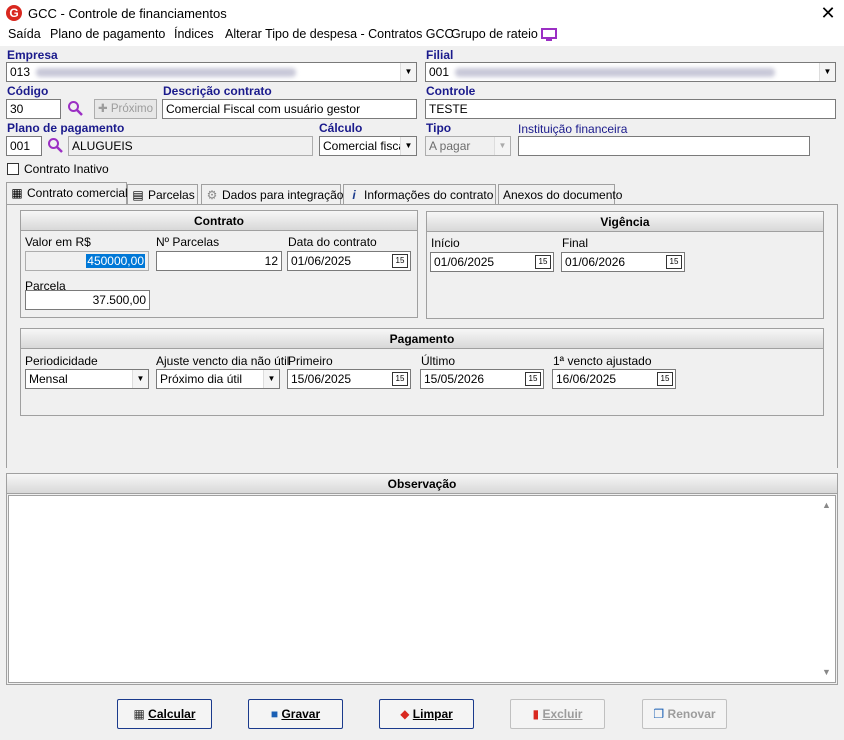 The height and width of the screenshot is (740, 844). I want to click on filial-code: 001, so click(439, 72).